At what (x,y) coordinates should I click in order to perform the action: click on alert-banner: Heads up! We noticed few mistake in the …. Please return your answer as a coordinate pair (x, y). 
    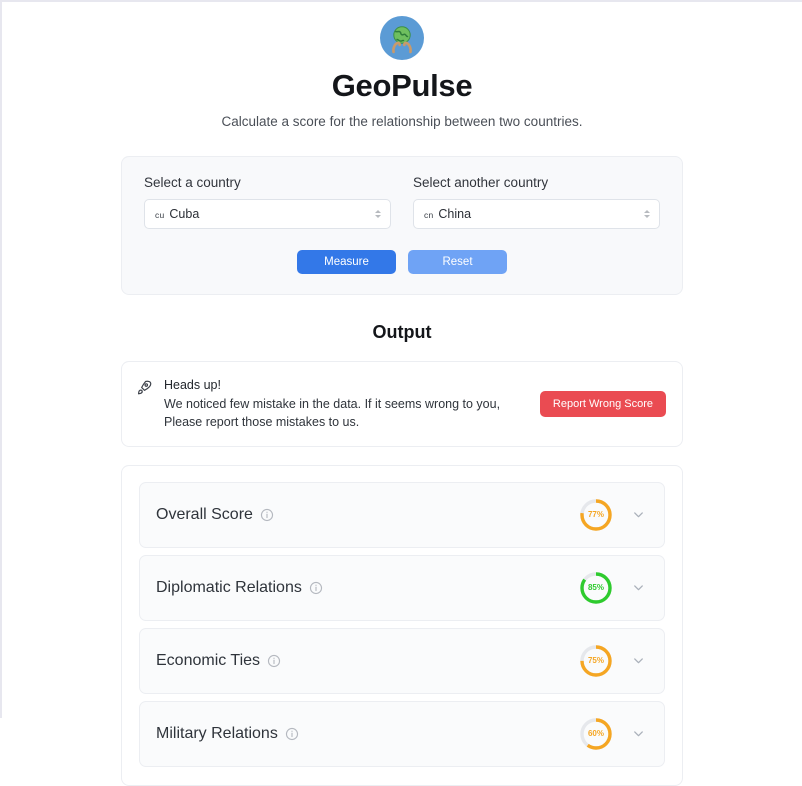
    Looking at the image, I should click on (402, 404).